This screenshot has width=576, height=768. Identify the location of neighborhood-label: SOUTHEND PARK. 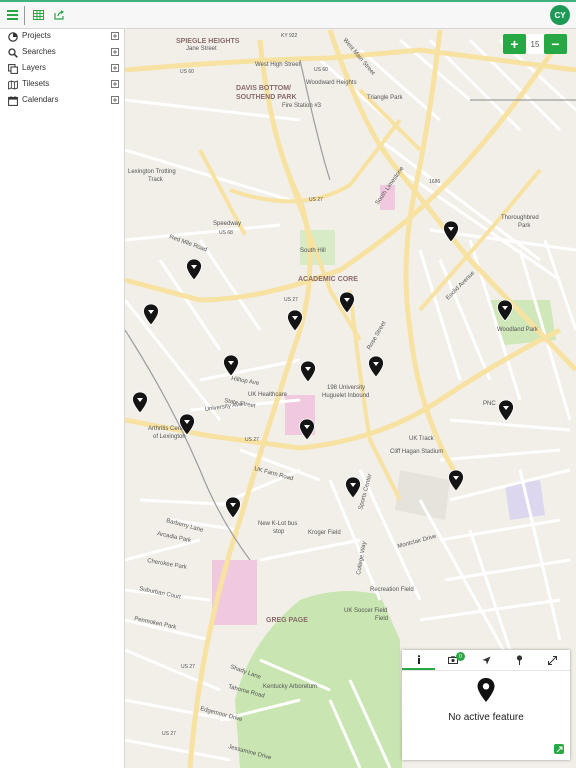
(266, 97).